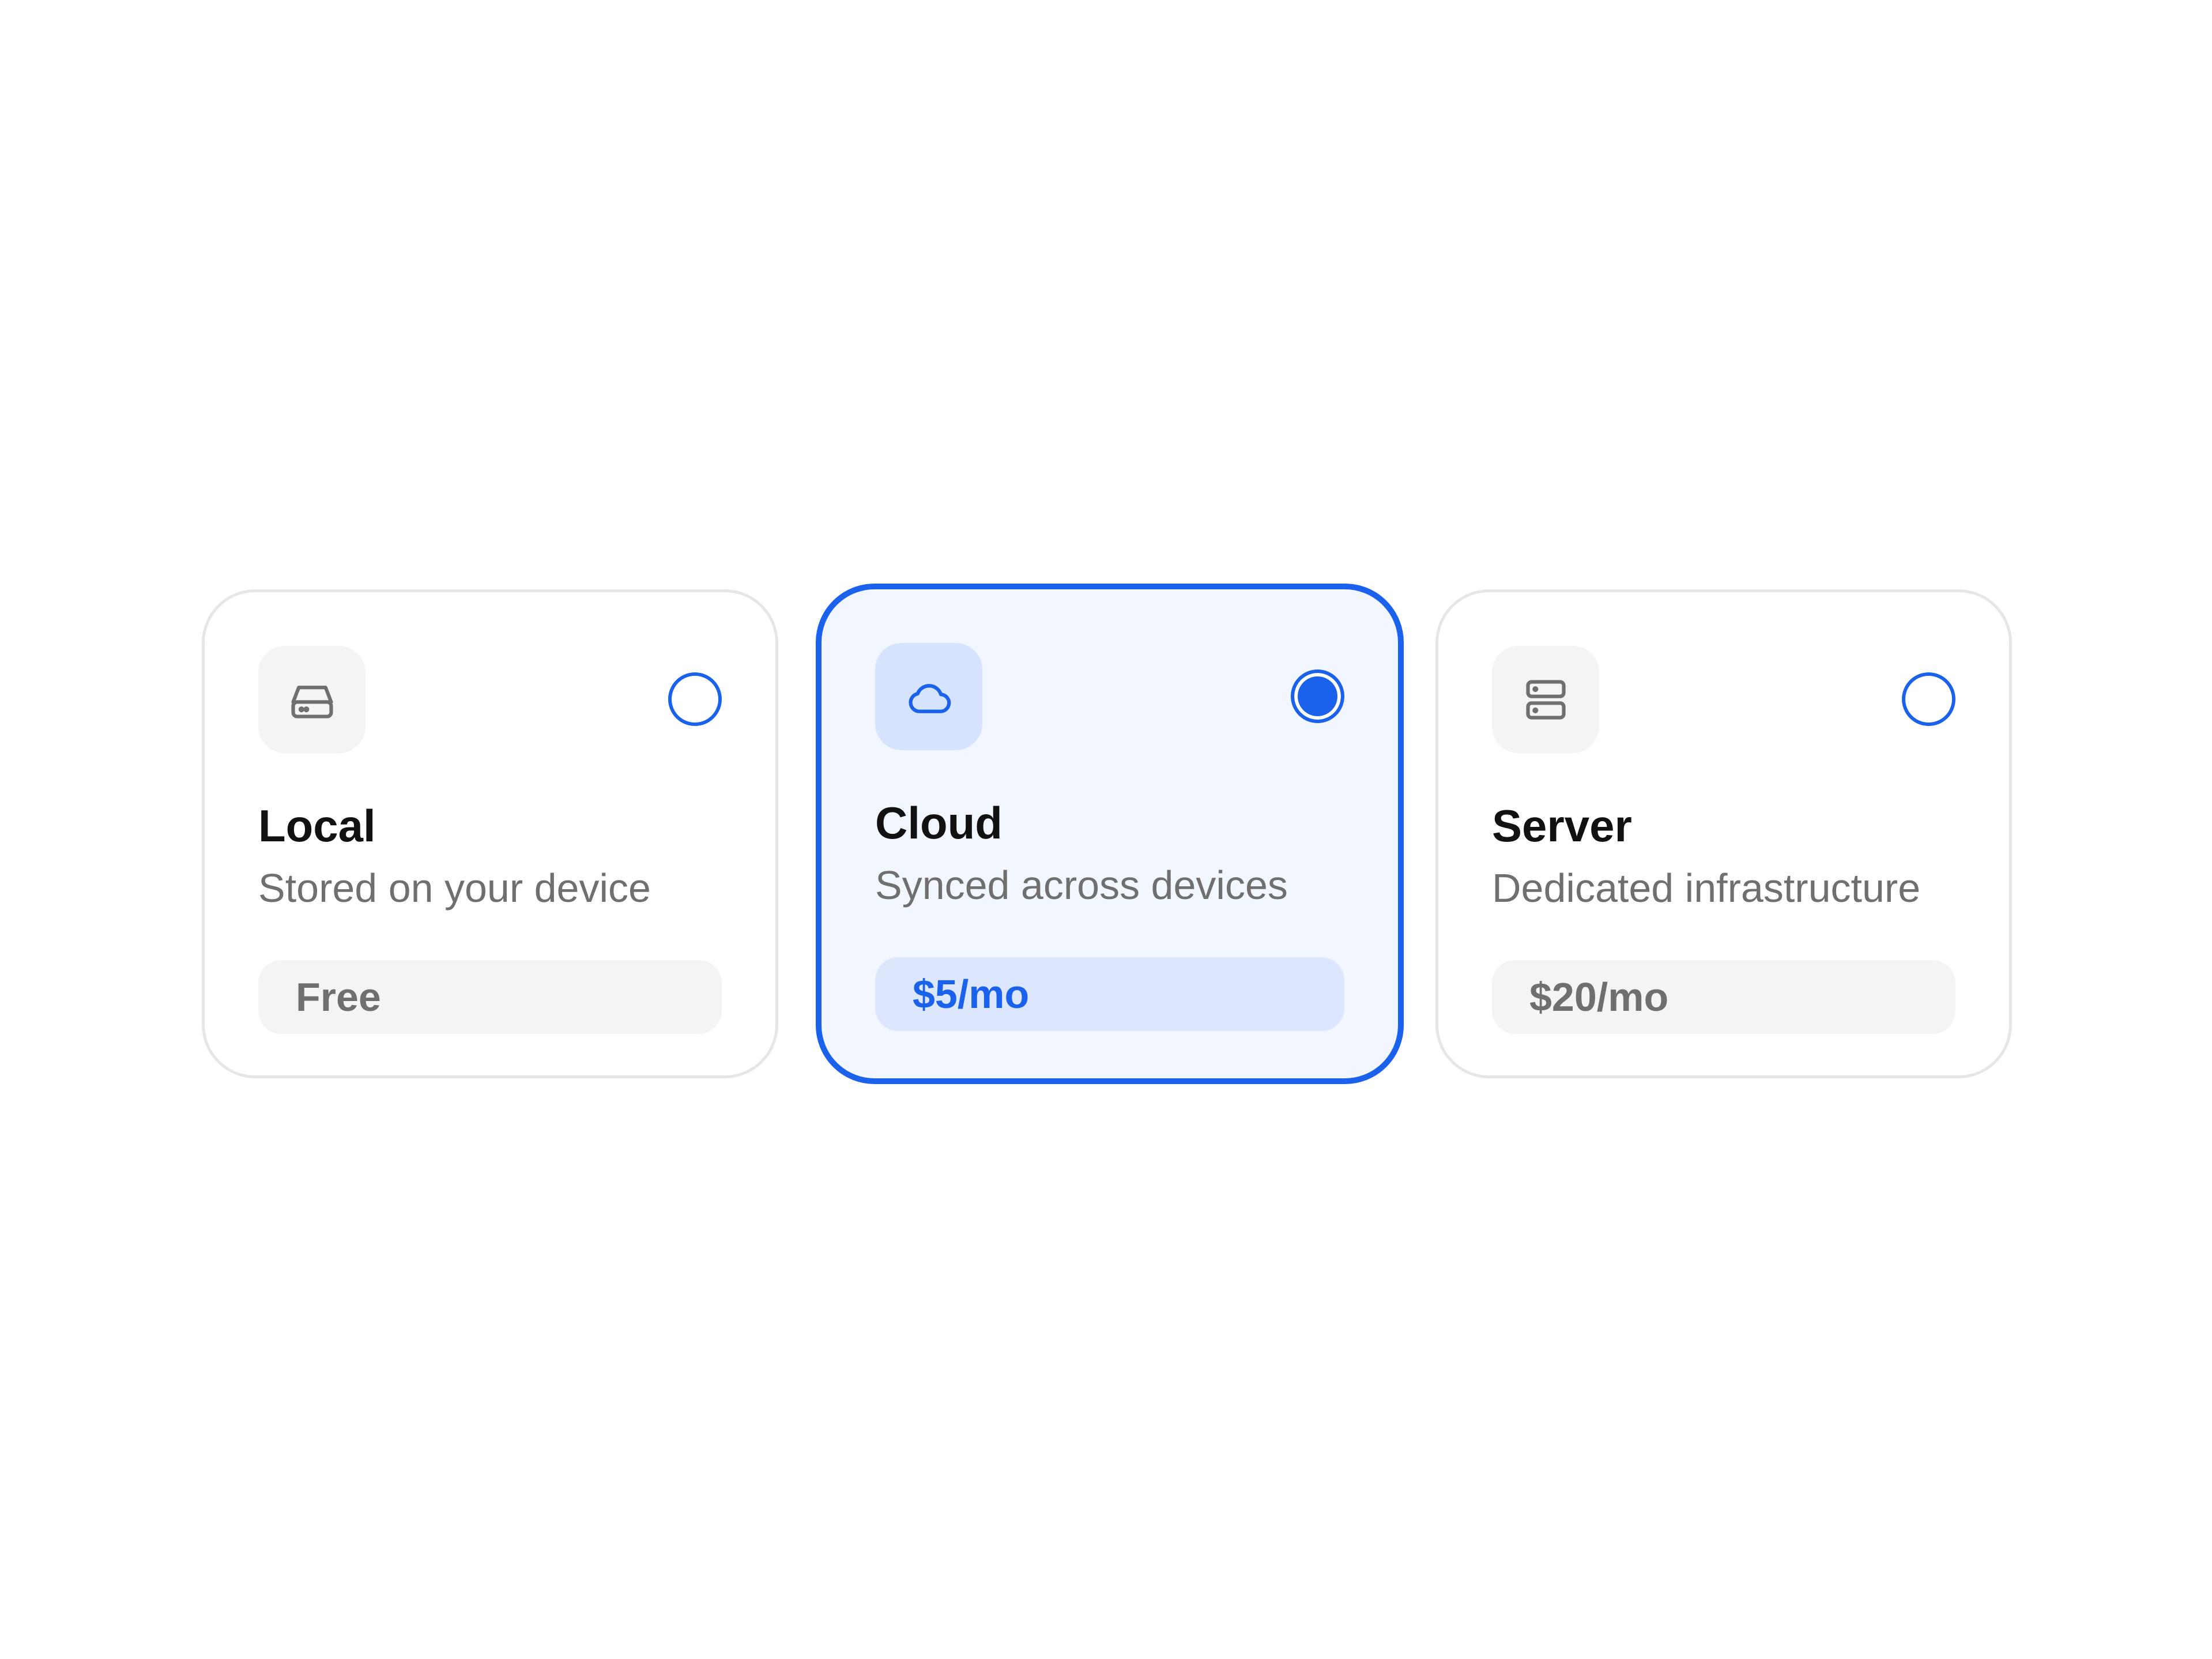 Image resolution: width=2212 pixels, height=1659 pixels. Describe the element at coordinates (490, 833) in the screenshot. I see `option-card-local: Local Stored on your device Free` at that location.